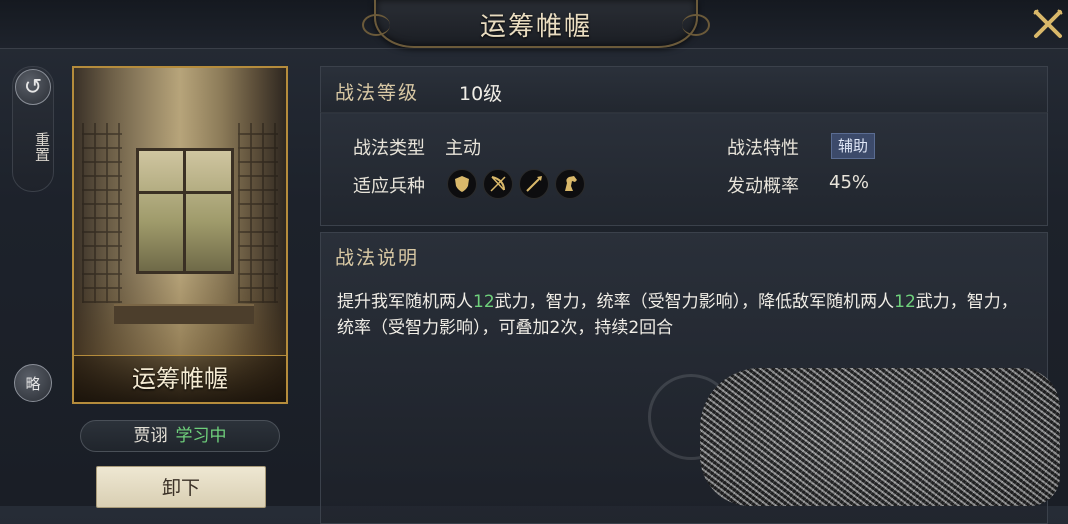  What do you see at coordinates (763, 148) in the screenshot?
I see `trait-label: 战法特性` at bounding box center [763, 148].